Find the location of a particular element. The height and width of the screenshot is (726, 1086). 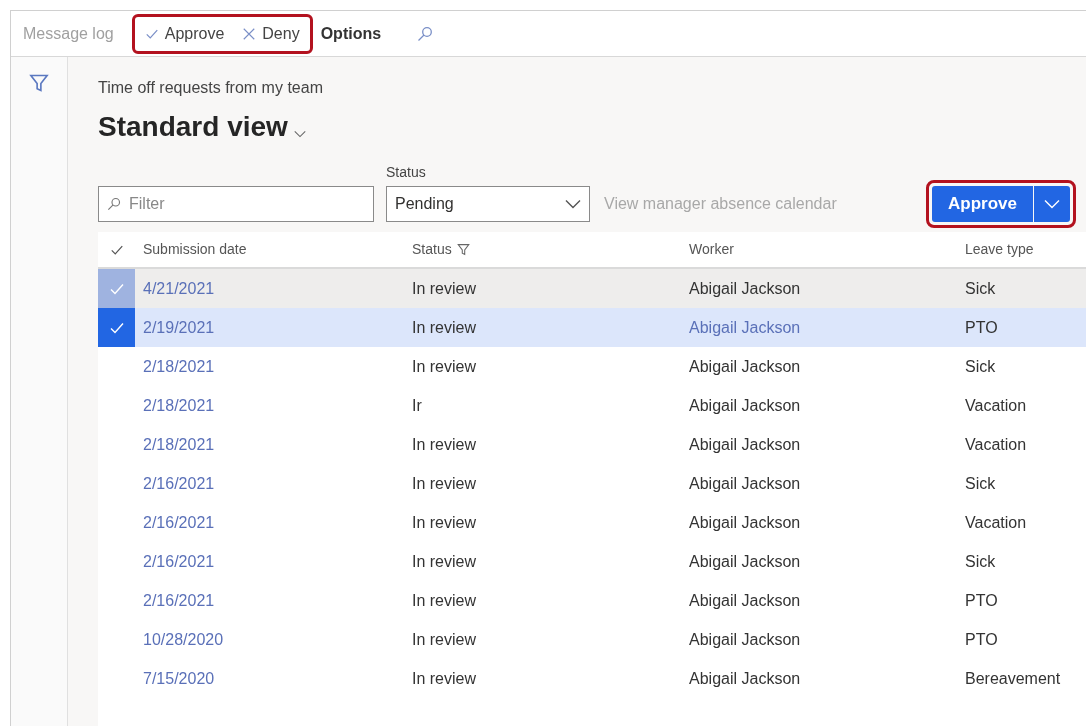

deny-button: Deny is located at coordinates (271, 33).